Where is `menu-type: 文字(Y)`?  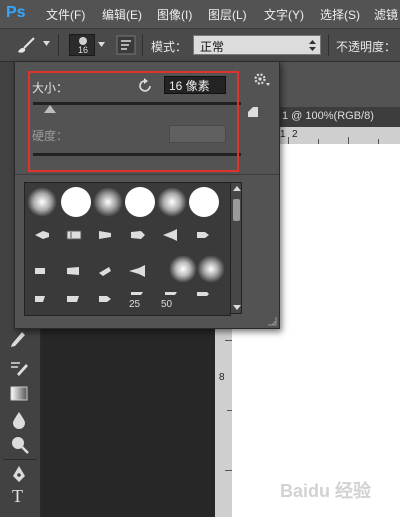
menu-type: 文字(Y) is located at coordinates (284, 14).